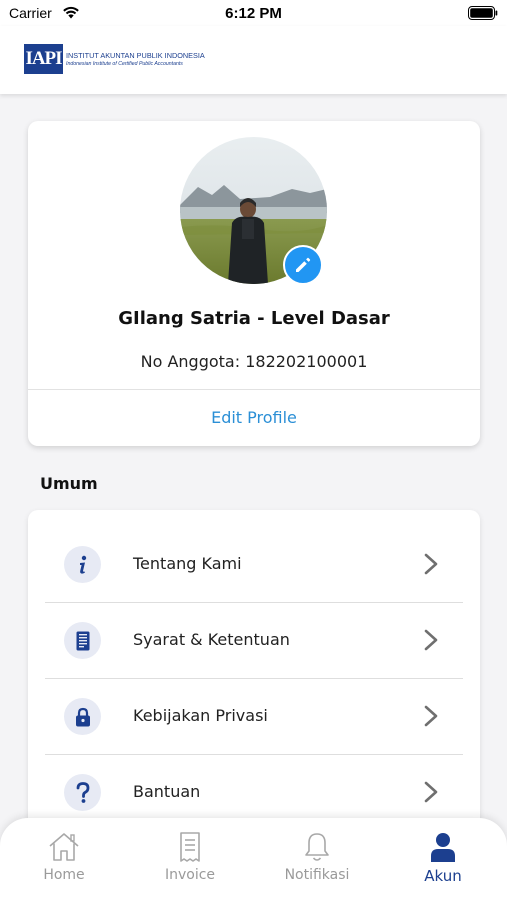  What do you see at coordinates (211, 639) in the screenshot?
I see `menu-item-label: Syarat & Ketentuan` at bounding box center [211, 639].